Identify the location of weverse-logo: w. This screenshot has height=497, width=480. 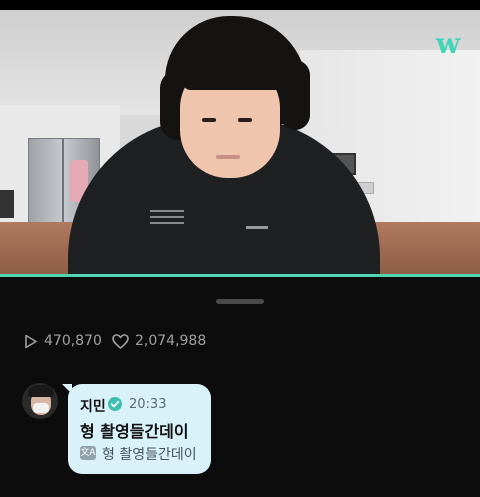
(448, 43).